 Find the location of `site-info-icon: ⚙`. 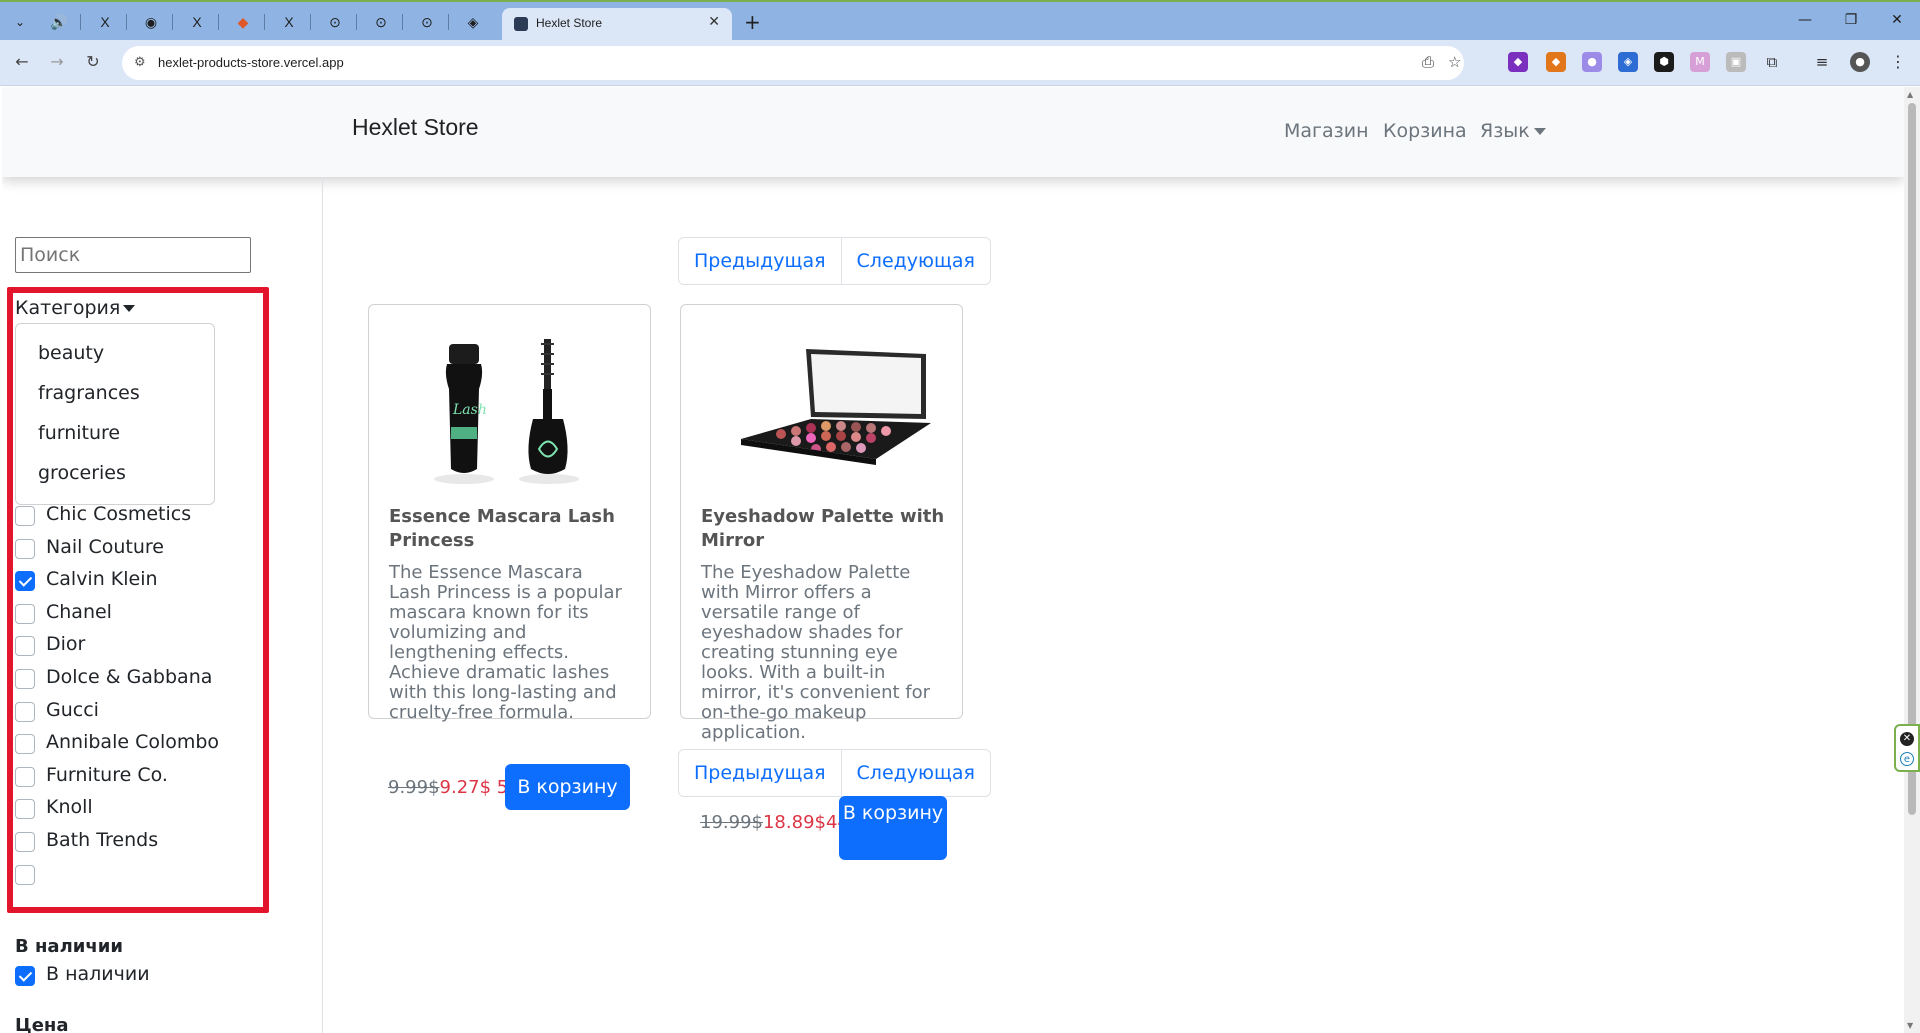

site-info-icon: ⚙ is located at coordinates (140, 62).